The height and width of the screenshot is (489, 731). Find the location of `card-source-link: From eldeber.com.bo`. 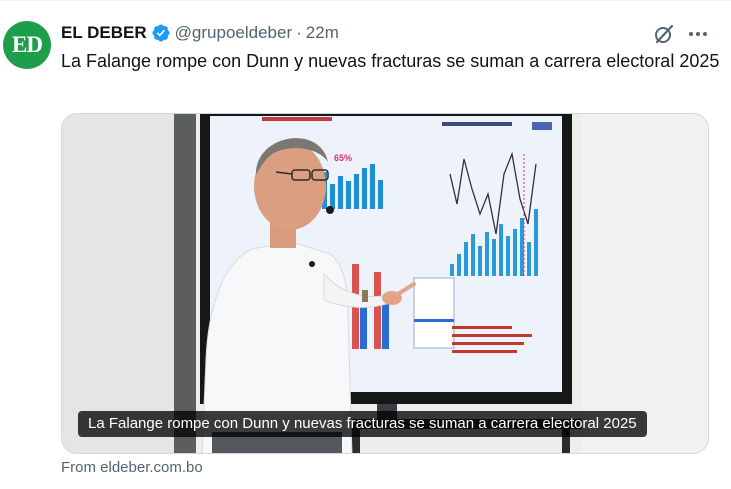

card-source-link: From eldeber.com.bo is located at coordinates (132, 467).